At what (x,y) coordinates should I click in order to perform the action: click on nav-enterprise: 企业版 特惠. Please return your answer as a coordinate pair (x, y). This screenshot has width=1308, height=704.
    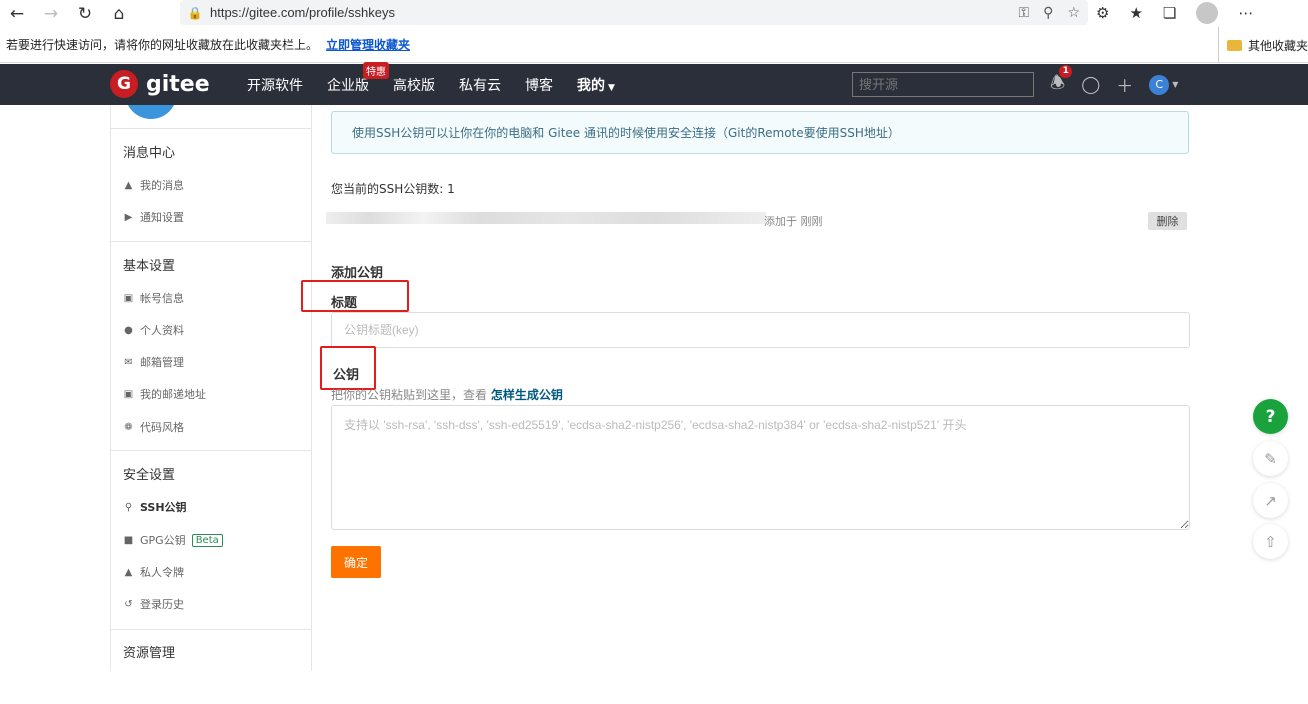
    Looking at the image, I should click on (358, 78).